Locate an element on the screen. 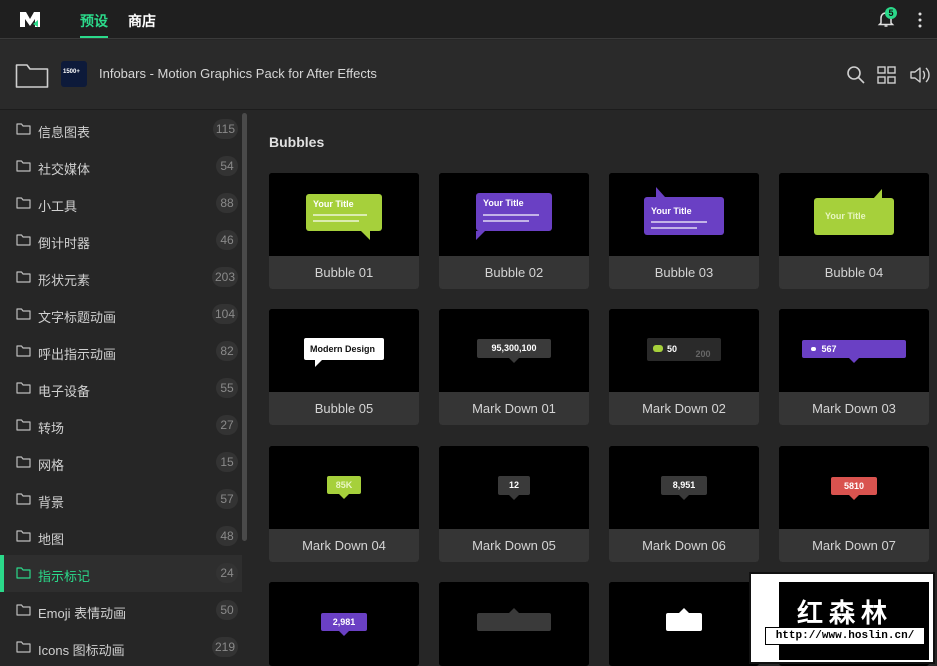 The width and height of the screenshot is (937, 666). sidebar-item: 信息图表 115 is located at coordinates (121, 129).